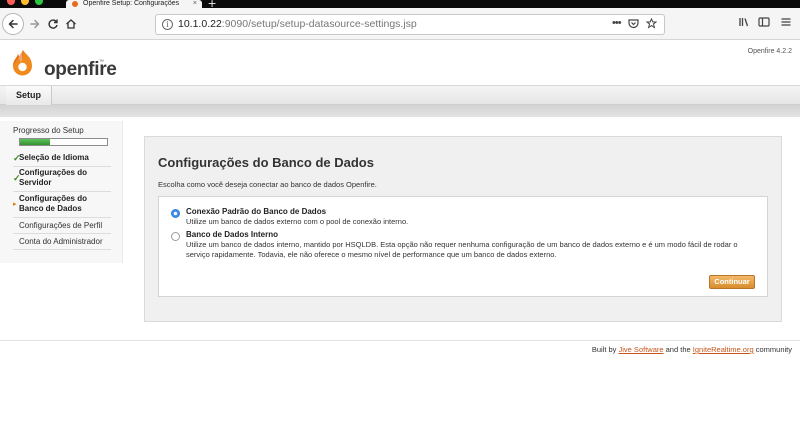  I want to click on forward-button, so click(35, 24).